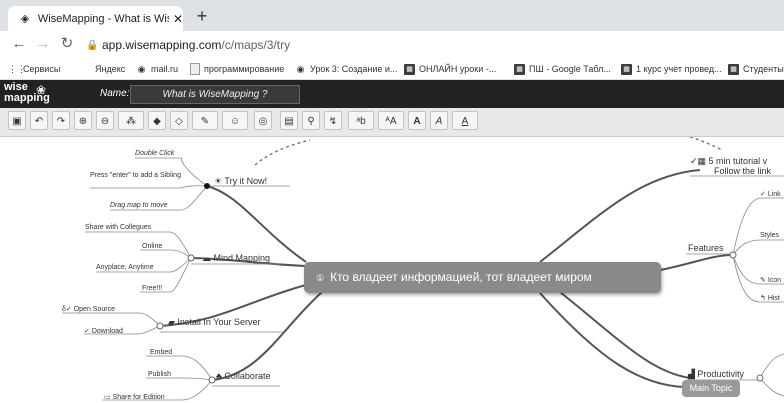  What do you see at coordinates (108, 397) in the screenshot?
I see `share-icon: ▭` at bounding box center [108, 397].